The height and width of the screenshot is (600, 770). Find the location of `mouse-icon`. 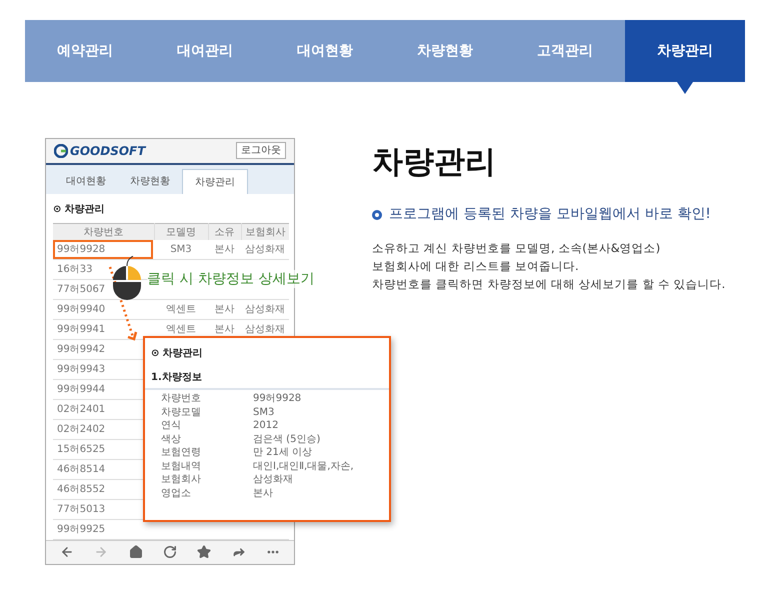

mouse-icon is located at coordinates (127, 278).